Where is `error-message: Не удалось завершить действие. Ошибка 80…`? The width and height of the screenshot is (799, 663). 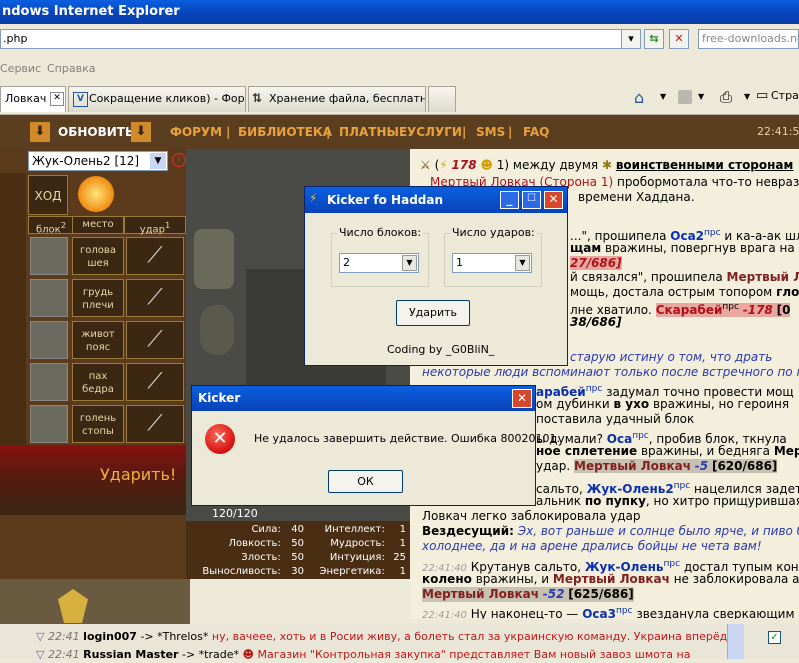
error-message: Не удалось завершить действие. Ошибка 80… is located at coordinates (407, 438).